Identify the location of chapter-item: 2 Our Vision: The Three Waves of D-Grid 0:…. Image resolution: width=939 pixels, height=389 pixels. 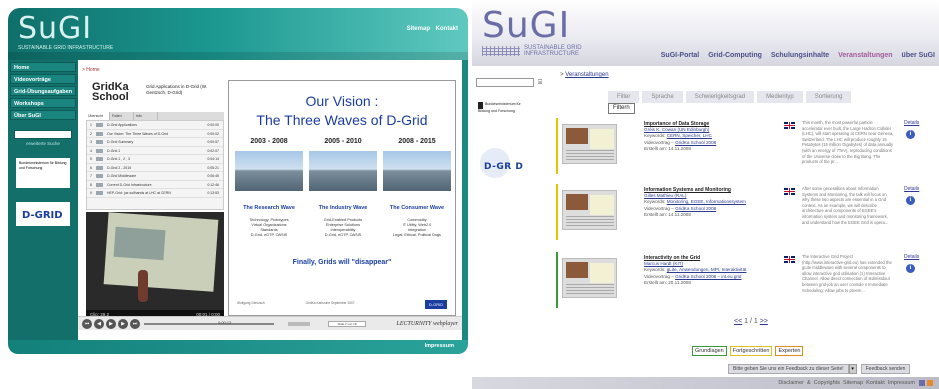
(155, 134).